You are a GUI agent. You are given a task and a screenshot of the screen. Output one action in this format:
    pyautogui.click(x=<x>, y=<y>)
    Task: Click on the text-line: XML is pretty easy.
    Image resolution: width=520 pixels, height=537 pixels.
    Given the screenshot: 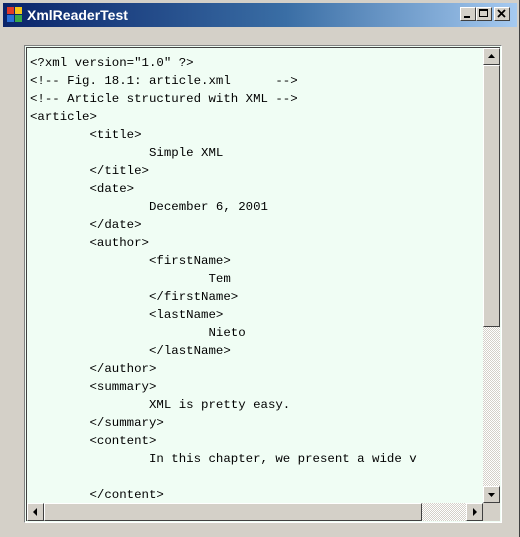 What is the action you would take?
    pyautogui.click(x=160, y=405)
    